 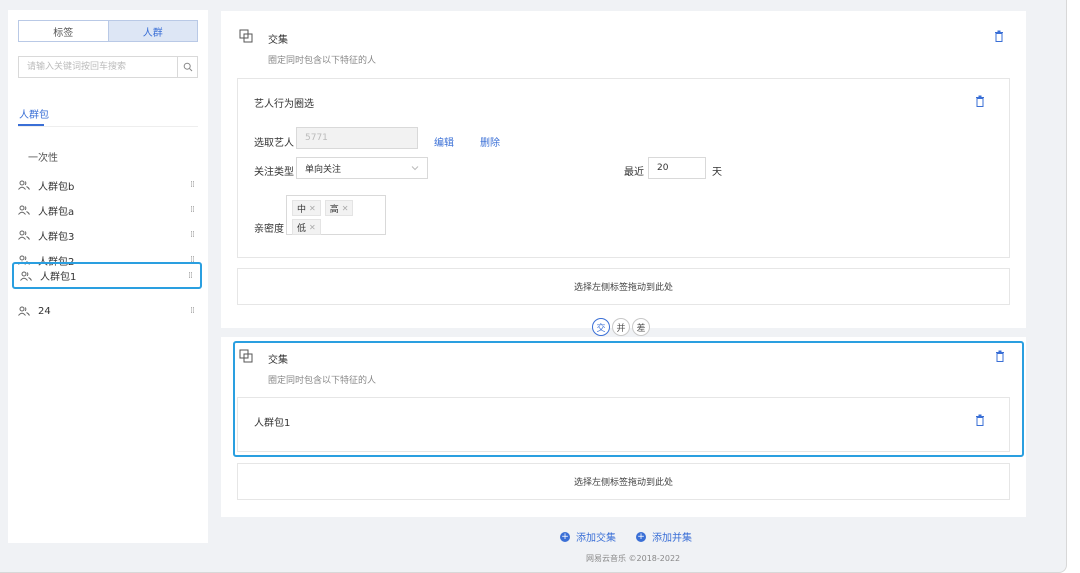 I want to click on op-intersection-button: 交, so click(x=601, y=327).